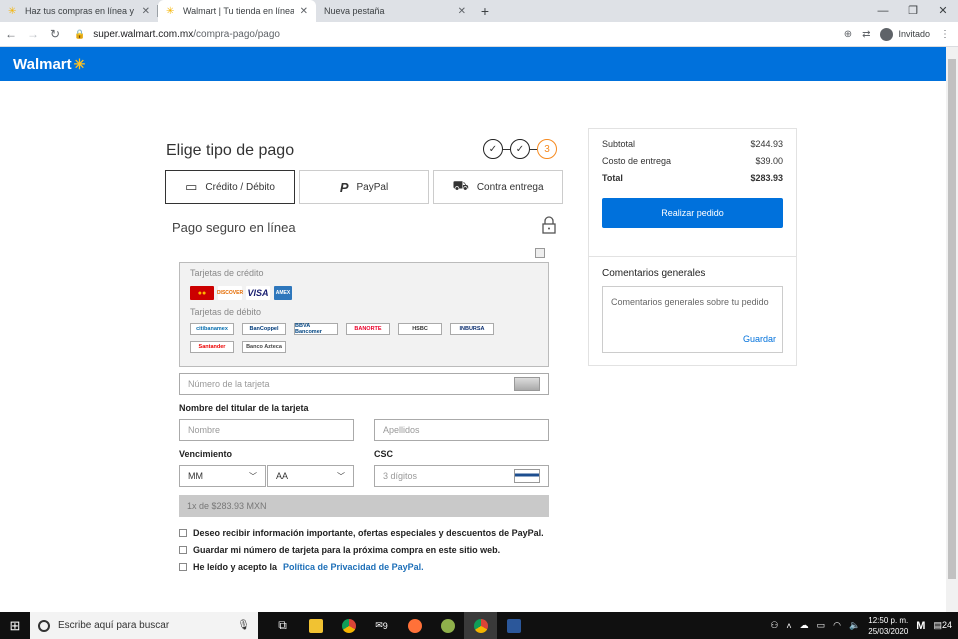 The height and width of the screenshot is (639, 958). I want to click on site-header: Walmart ✳, so click(473, 64).